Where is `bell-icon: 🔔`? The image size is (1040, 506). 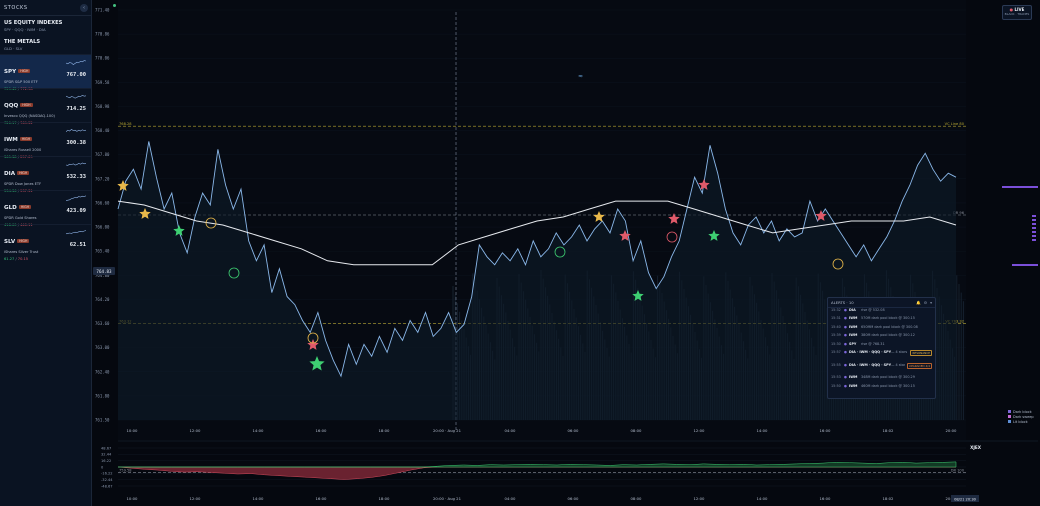 bell-icon: 🔔 is located at coordinates (918, 302).